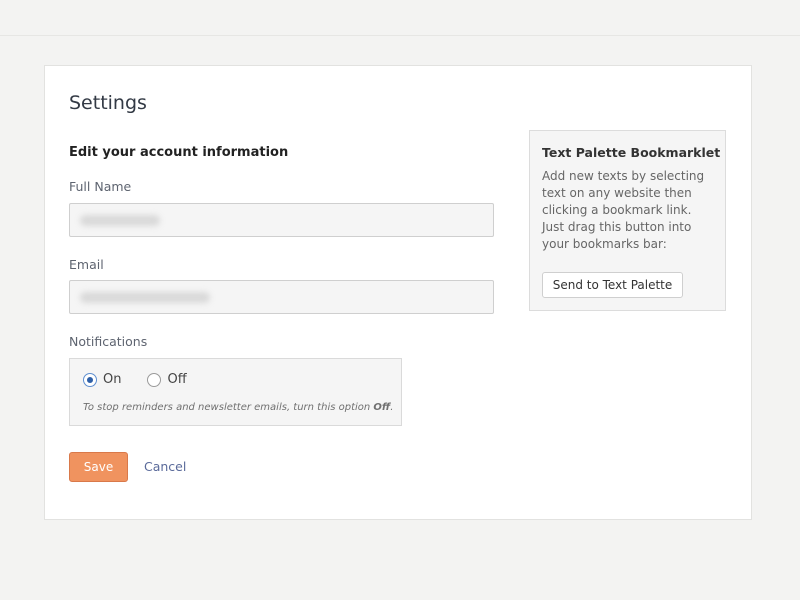 The width and height of the screenshot is (800, 600). I want to click on hint-emphasis: Off, so click(382, 407).